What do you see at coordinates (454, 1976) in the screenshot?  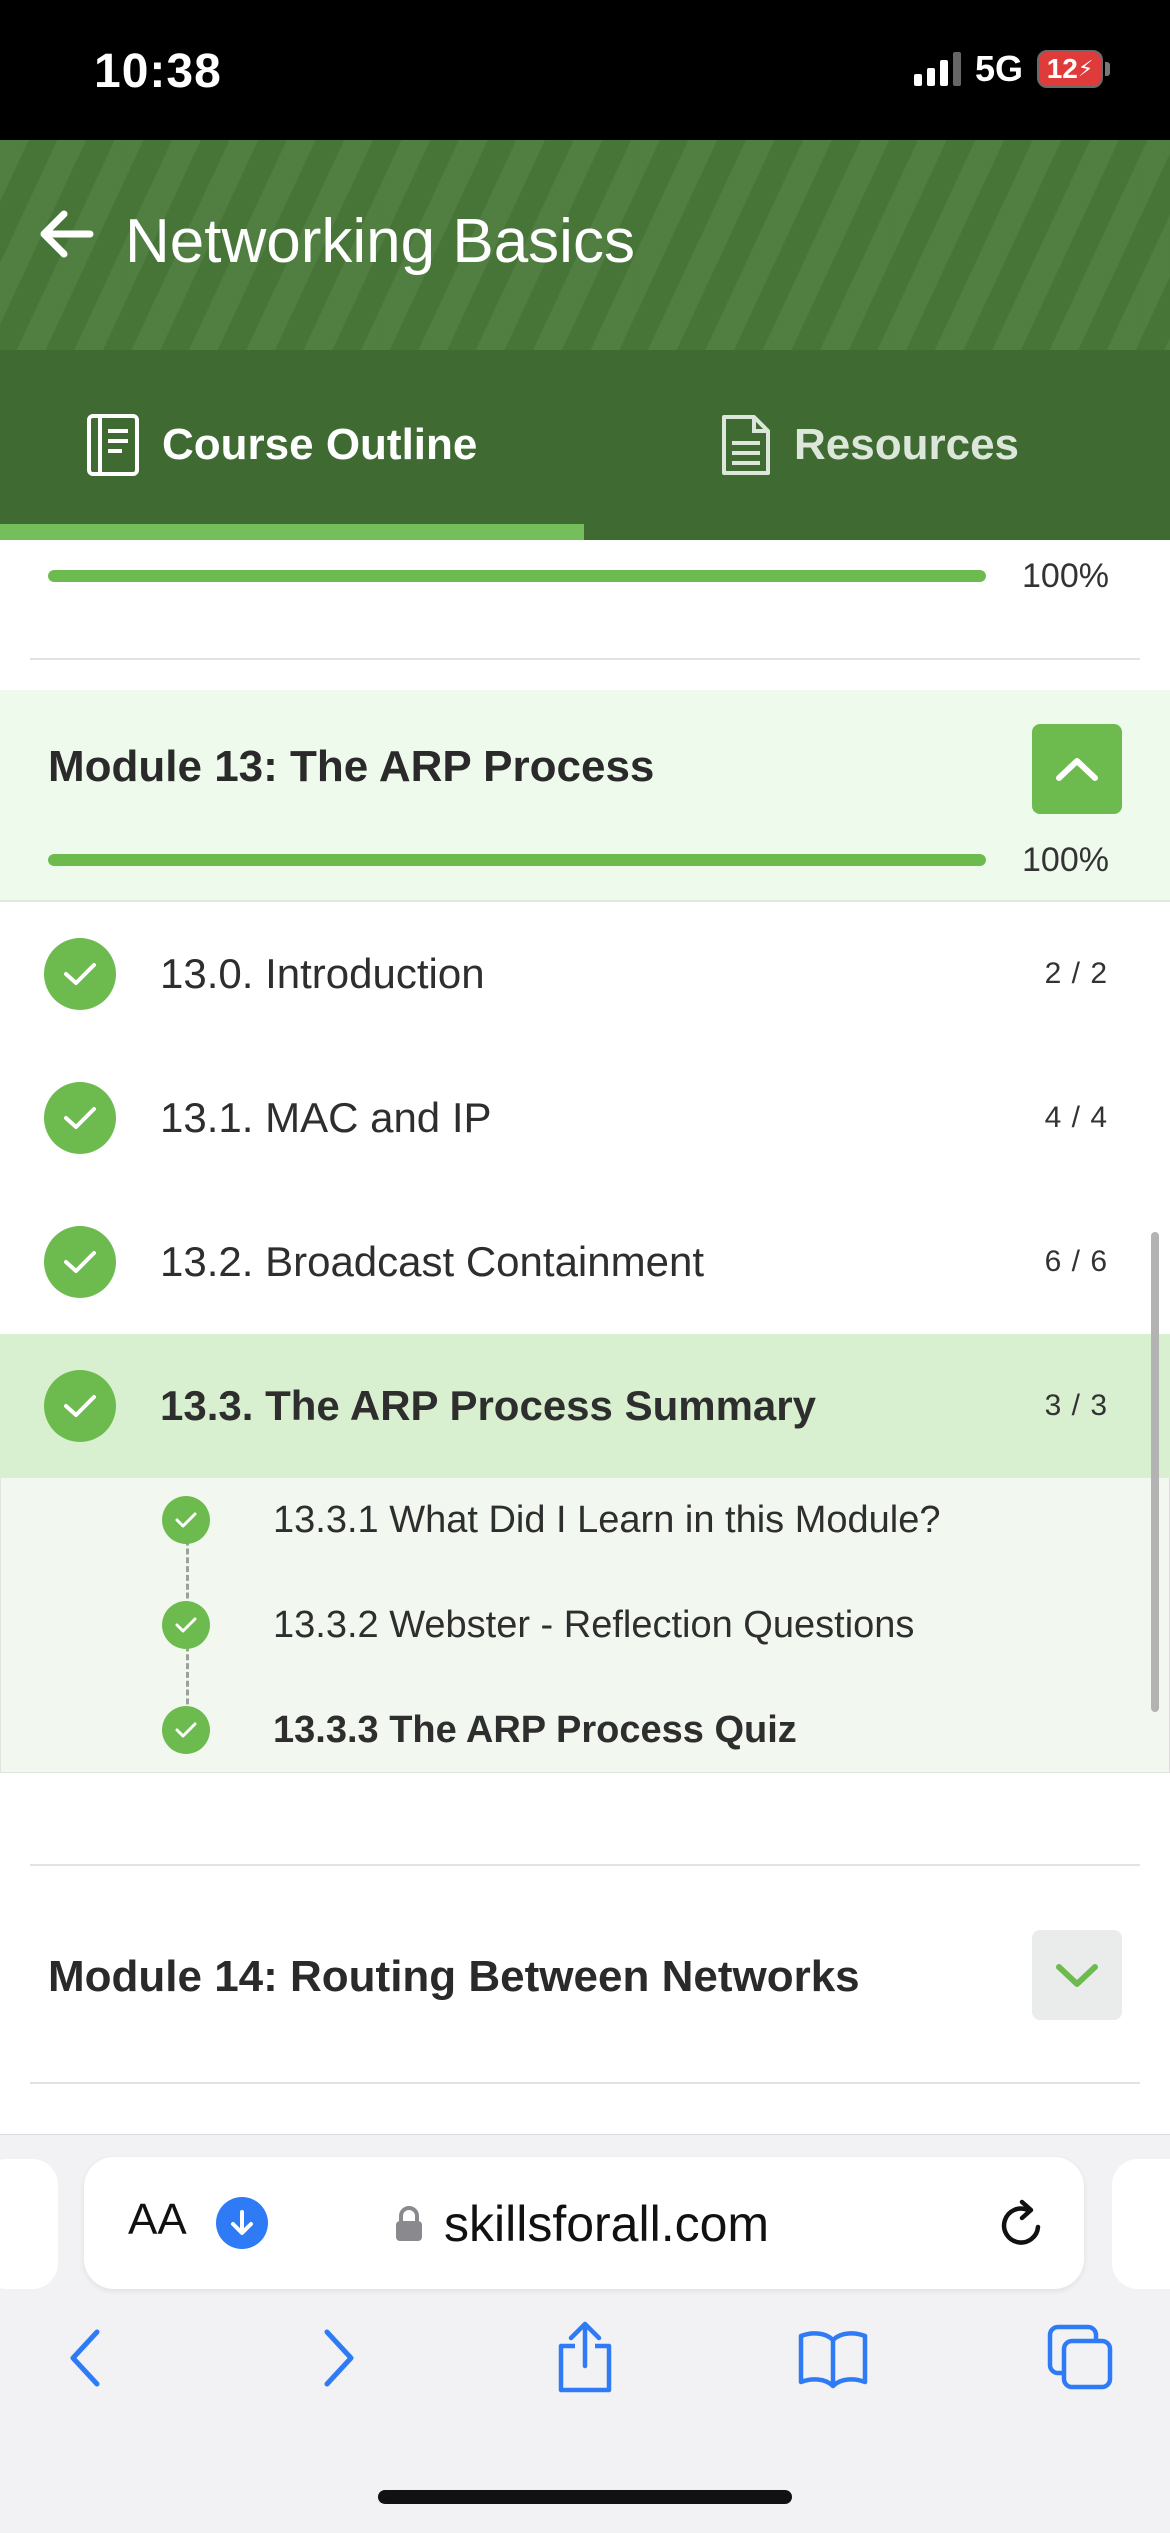 I see `module-14-title: Module 14: Routing Between Networks` at bounding box center [454, 1976].